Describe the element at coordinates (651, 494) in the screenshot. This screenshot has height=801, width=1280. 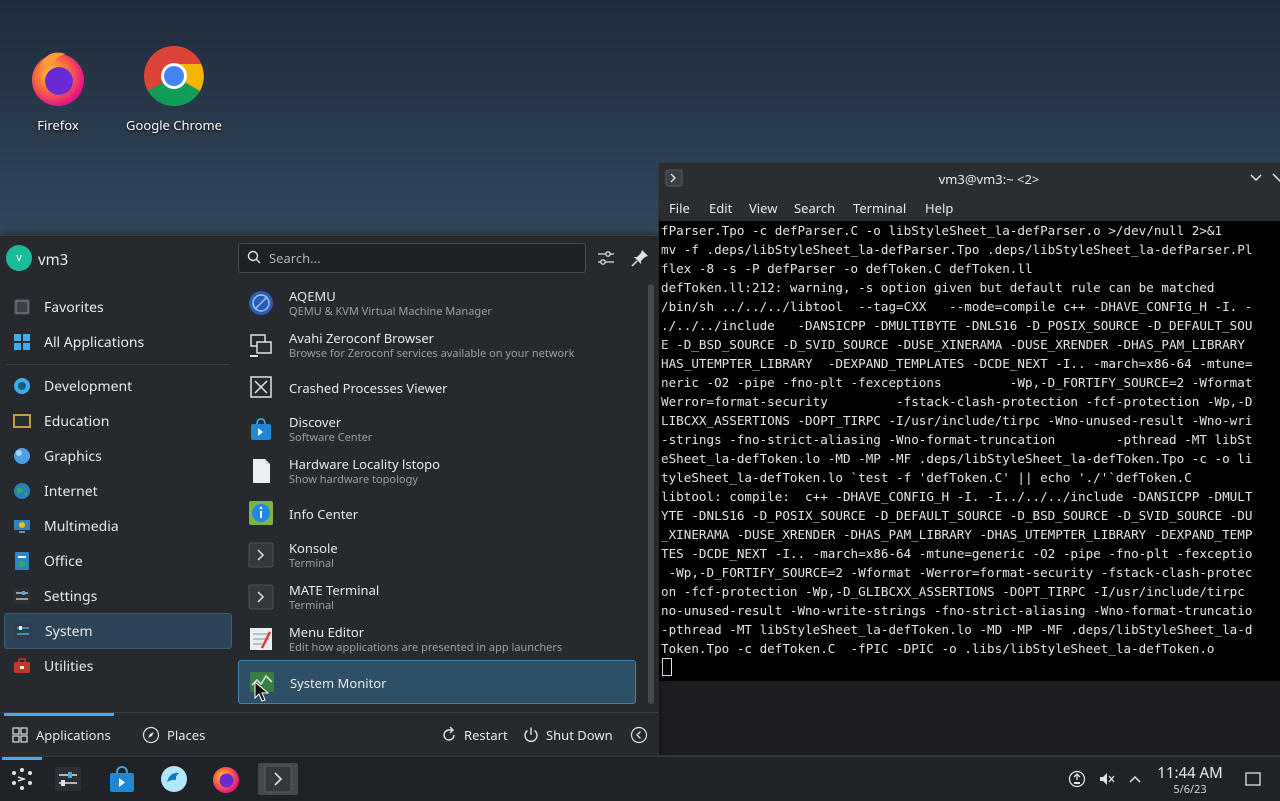
I see `app-list-scrollbar` at that location.